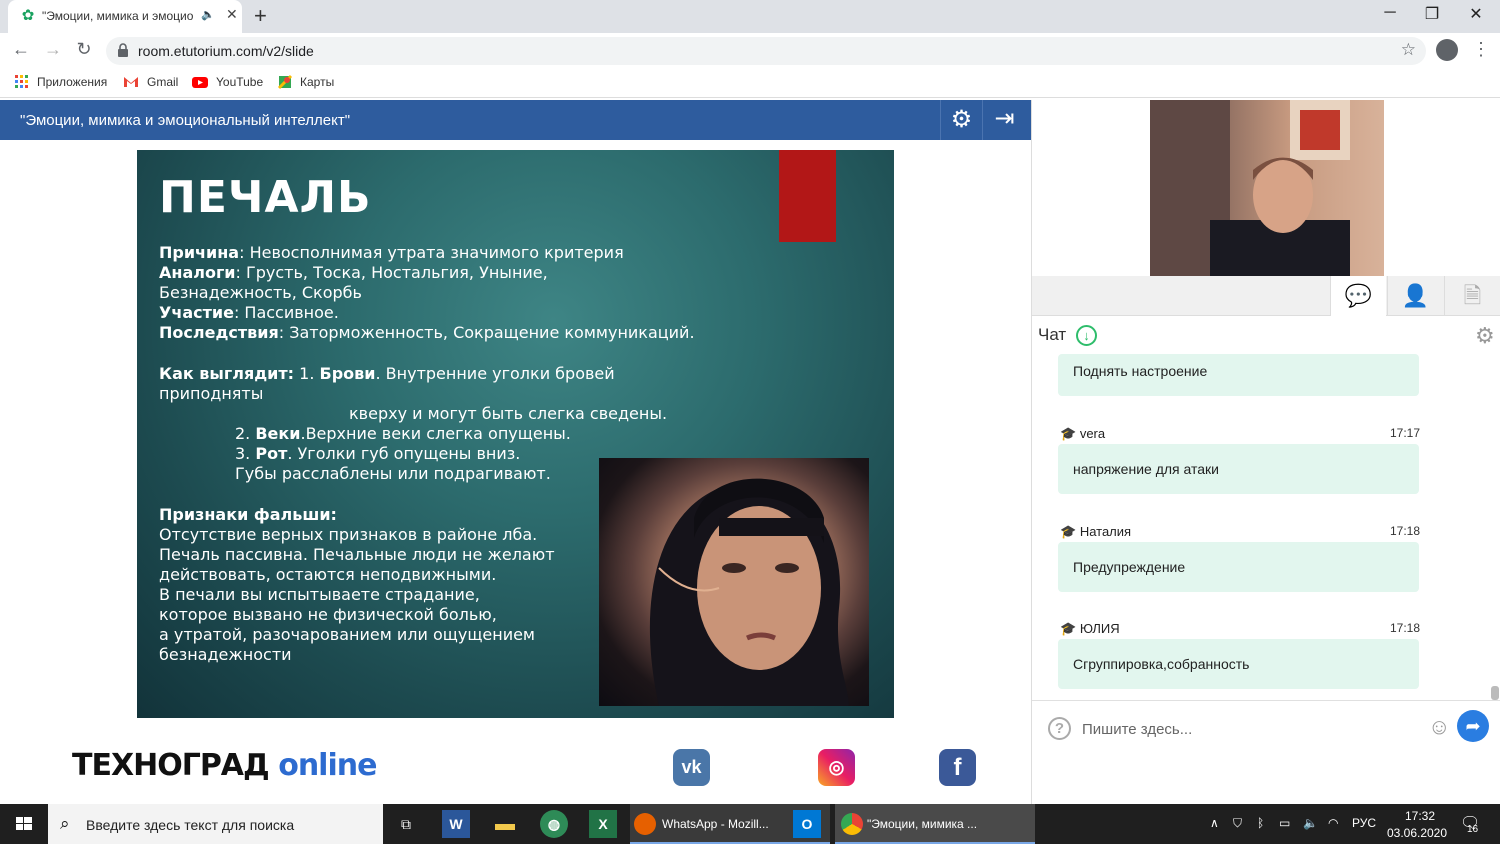 The height and width of the screenshot is (844, 1500). What do you see at coordinates (1415, 296) in the screenshot?
I see `tab-participants-icon: 👤` at bounding box center [1415, 296].